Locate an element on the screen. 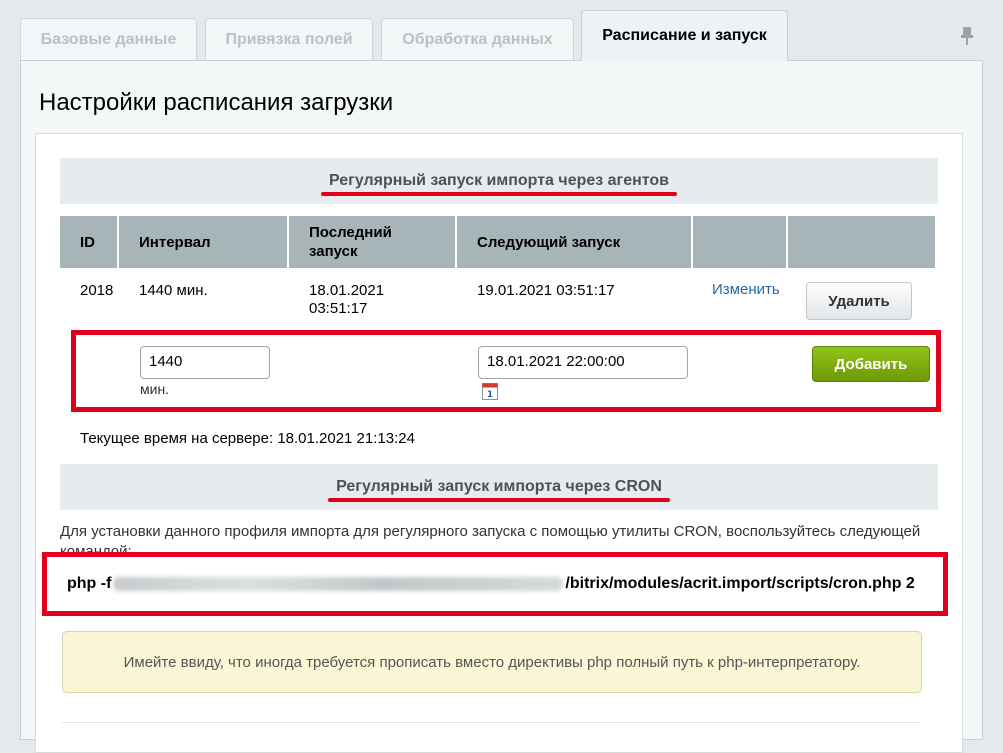  next-run-input: 18.01.2021 22:00:00 is located at coordinates (583, 362).